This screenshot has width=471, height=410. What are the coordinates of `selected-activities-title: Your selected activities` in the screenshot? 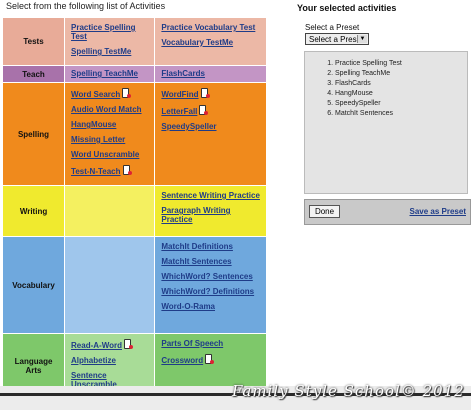 It's located at (347, 8).